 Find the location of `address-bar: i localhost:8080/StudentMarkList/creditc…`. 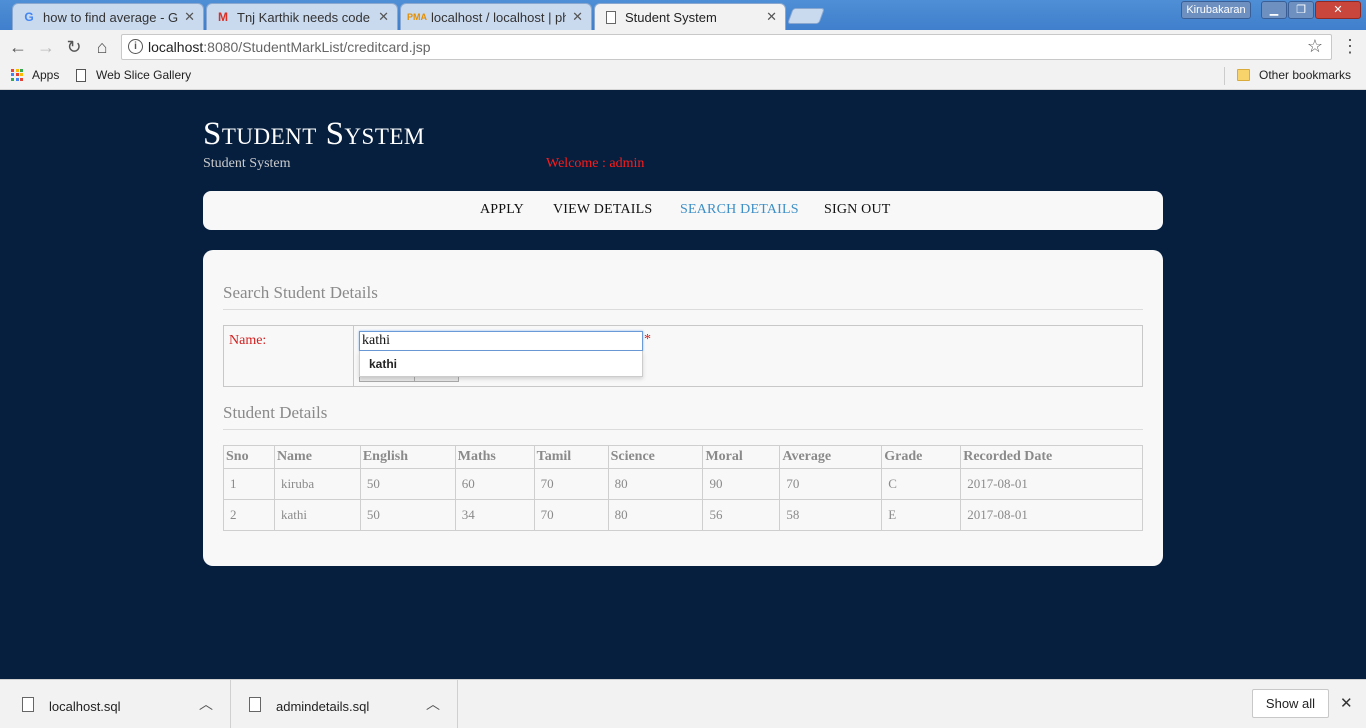

address-bar: i localhost:8080/StudentMarkList/creditc… is located at coordinates (726, 47).